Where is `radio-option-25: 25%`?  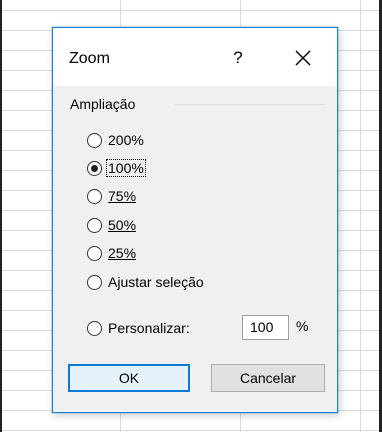
radio-option-25: 25% is located at coordinates (112, 253).